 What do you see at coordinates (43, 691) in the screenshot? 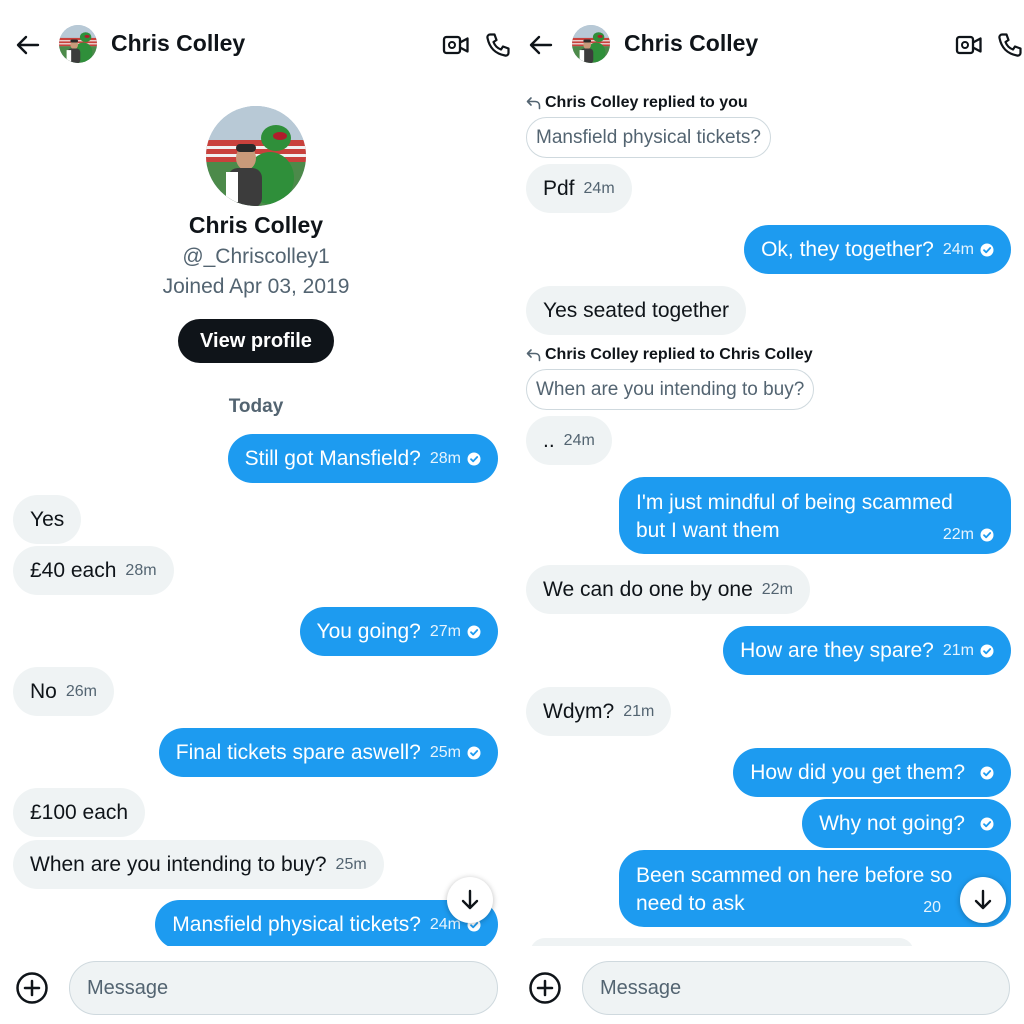
I see `message-text: No` at bounding box center [43, 691].